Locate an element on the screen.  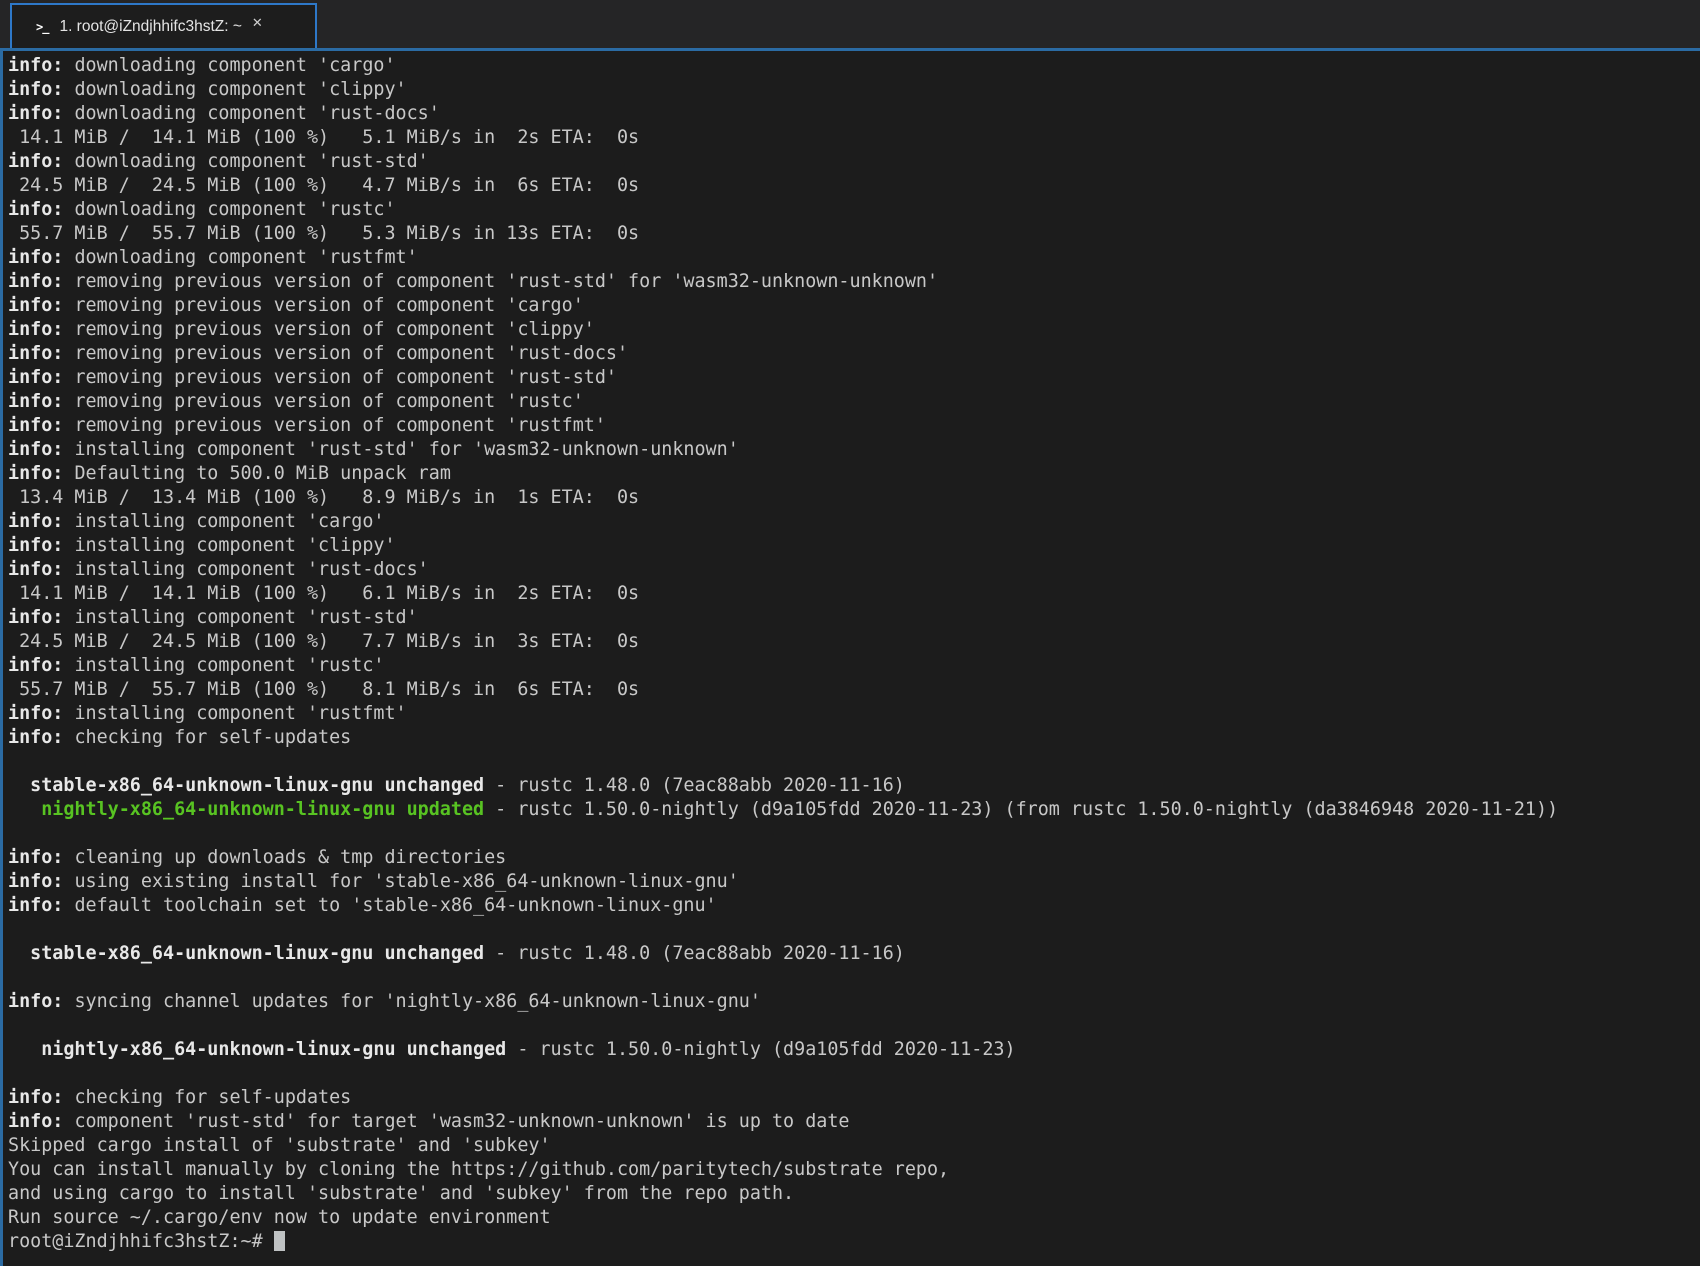
tab-title: 1. root@iZndjhhifc3hstZ: ~ is located at coordinates (150, 26).